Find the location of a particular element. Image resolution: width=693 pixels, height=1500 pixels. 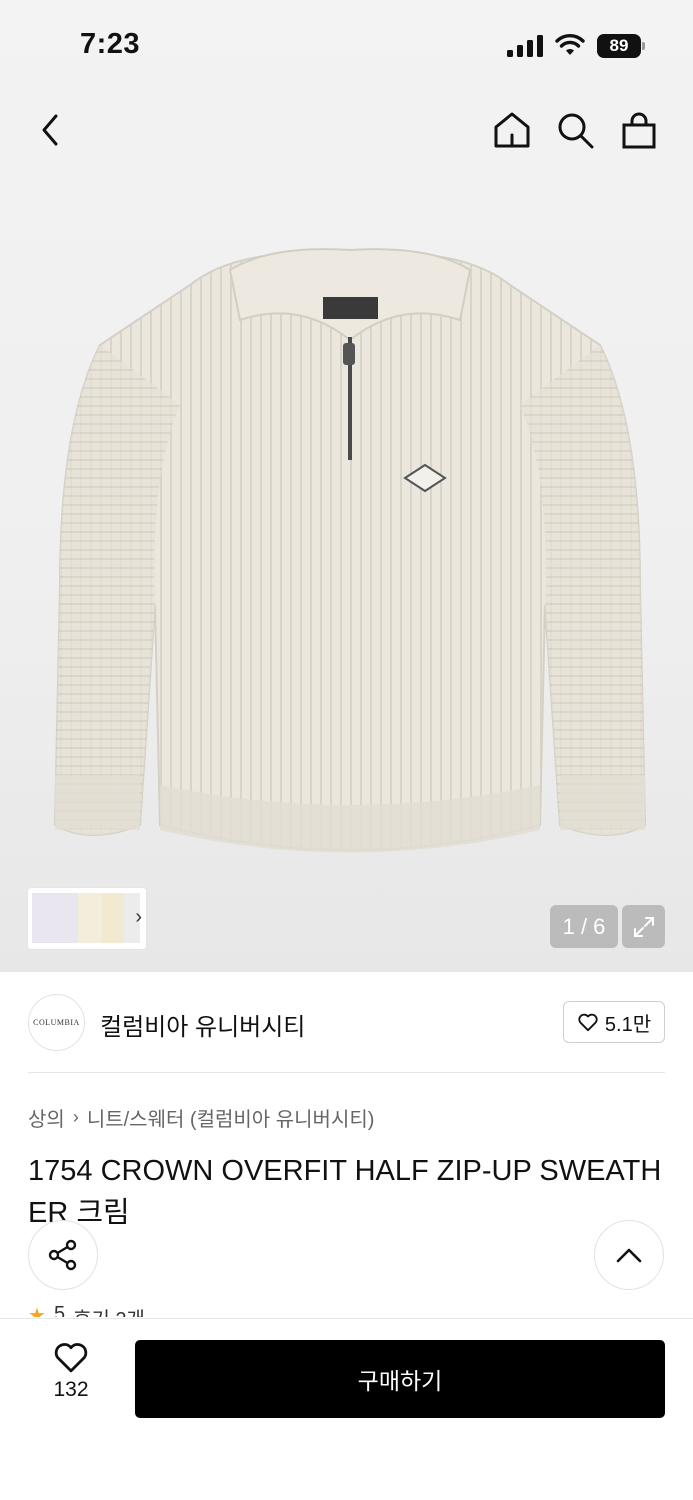

back-chevron-icon is located at coordinates (50, 130).